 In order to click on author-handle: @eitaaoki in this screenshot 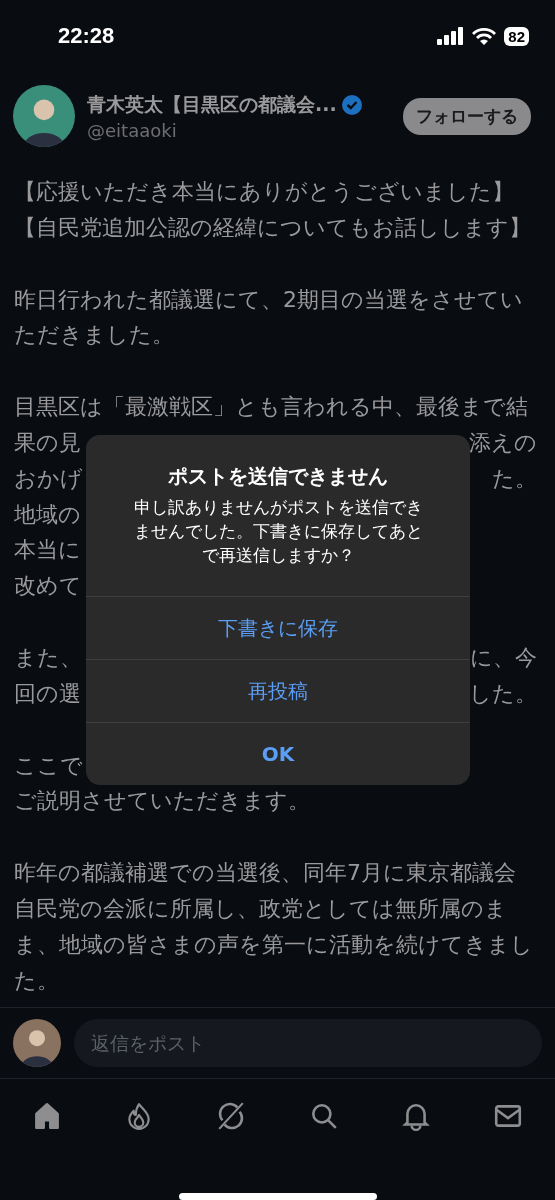, I will do `click(224, 130)`.